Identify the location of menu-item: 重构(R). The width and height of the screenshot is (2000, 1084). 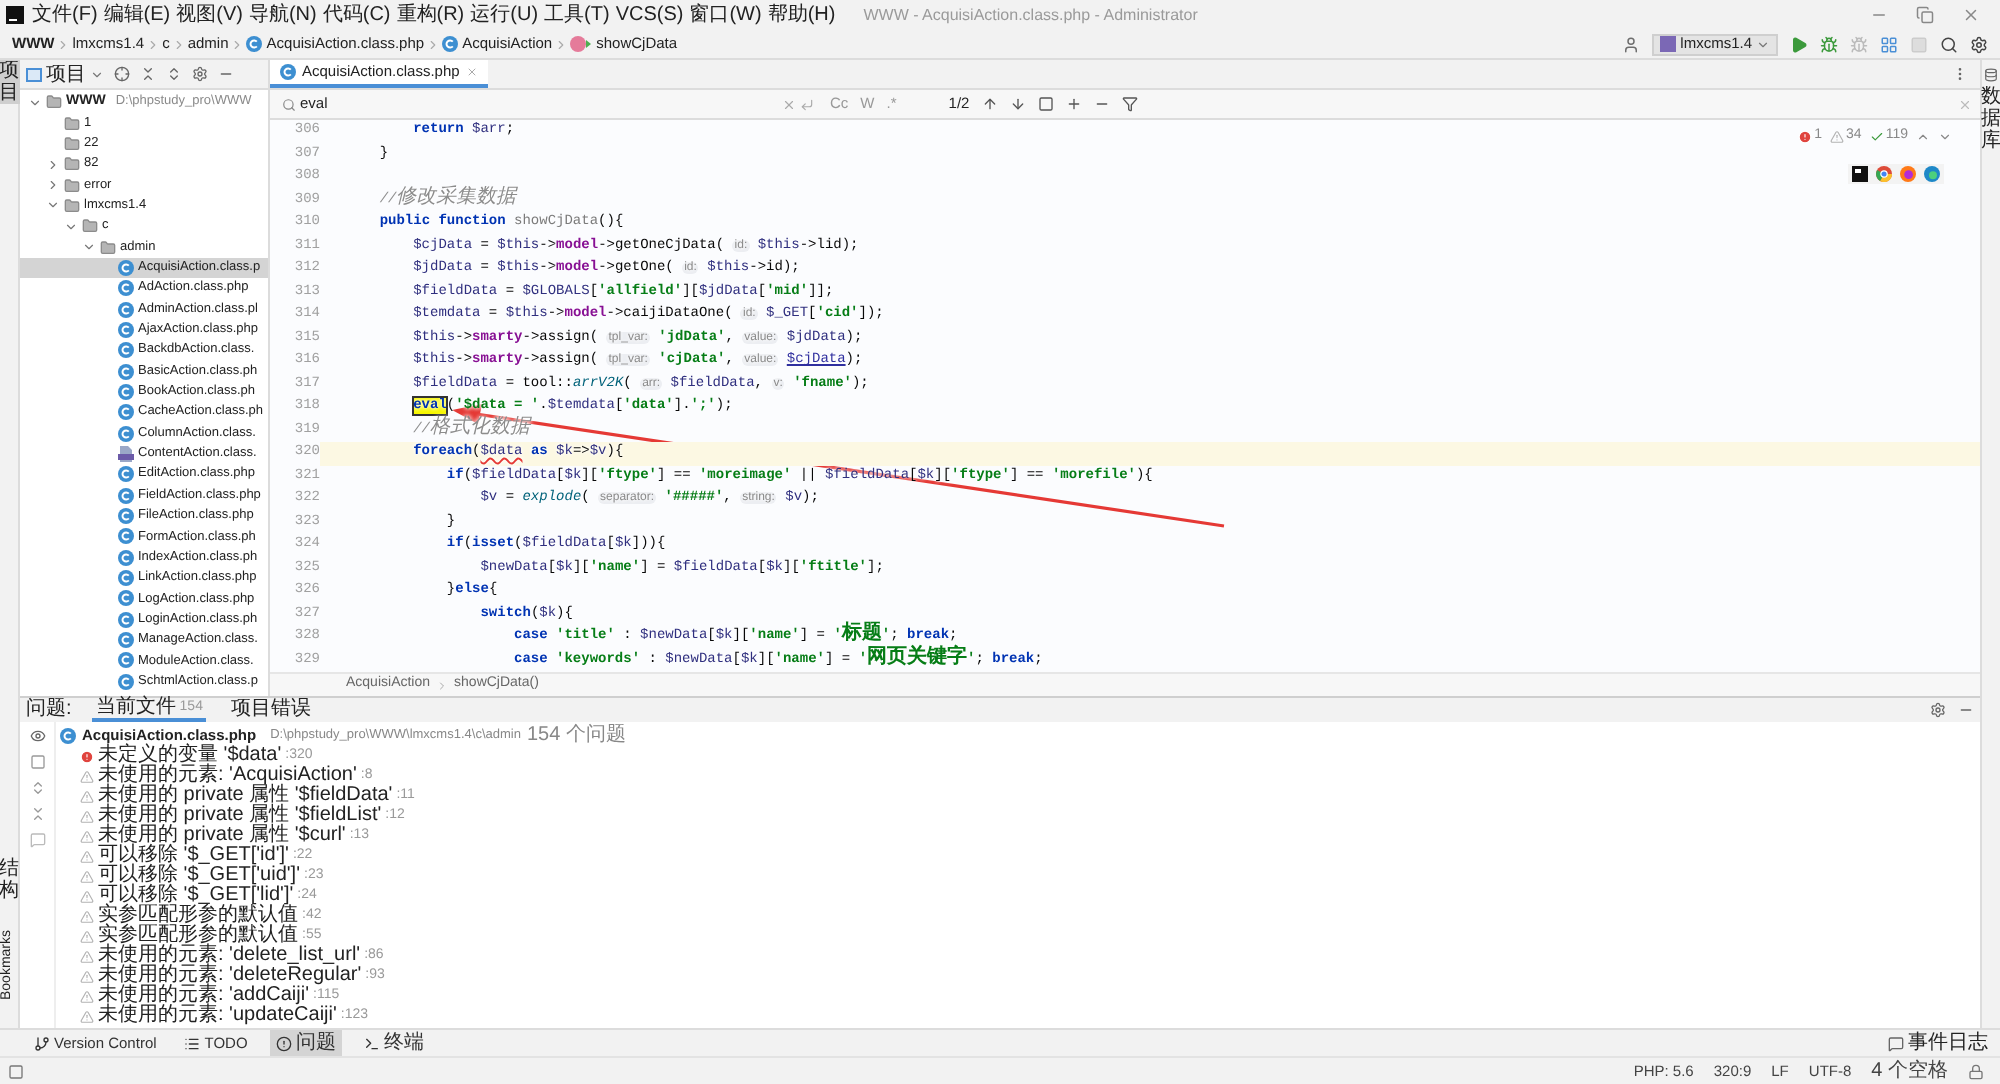
(430, 15).